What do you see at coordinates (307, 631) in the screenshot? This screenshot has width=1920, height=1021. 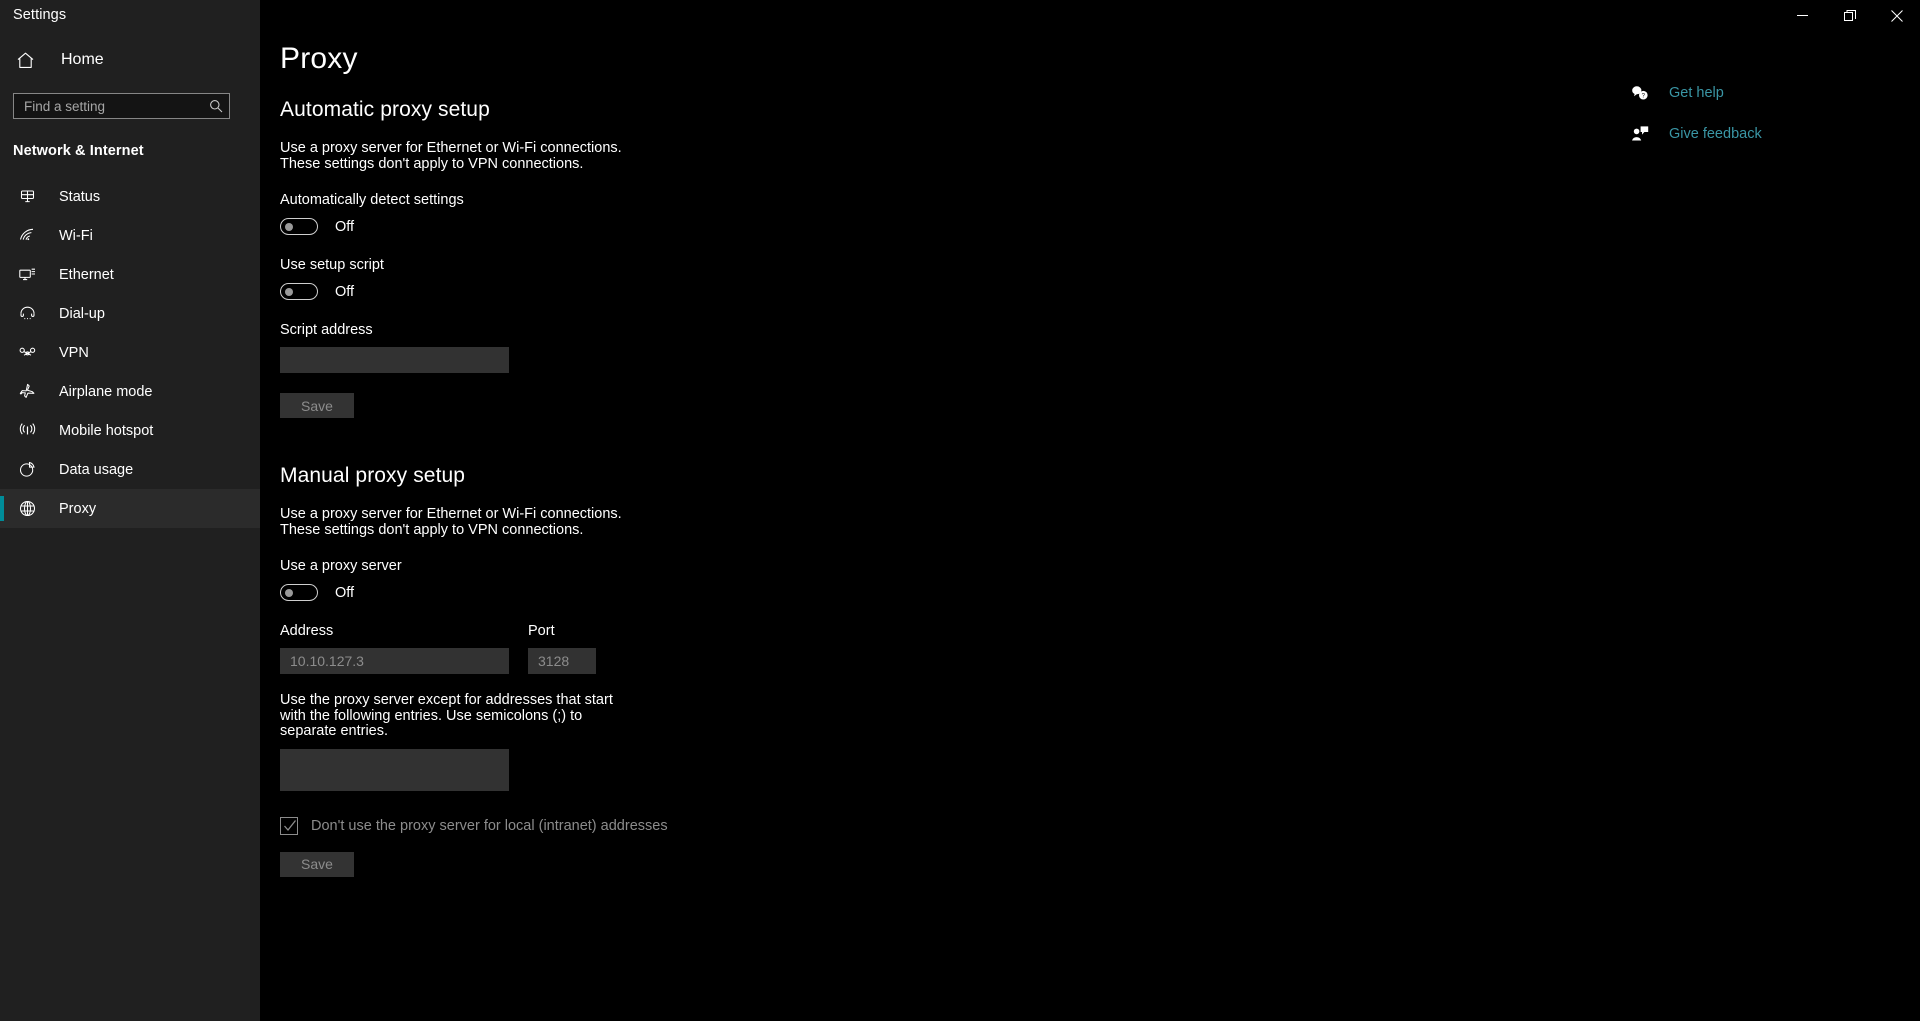 I see `address-label: Address` at bounding box center [307, 631].